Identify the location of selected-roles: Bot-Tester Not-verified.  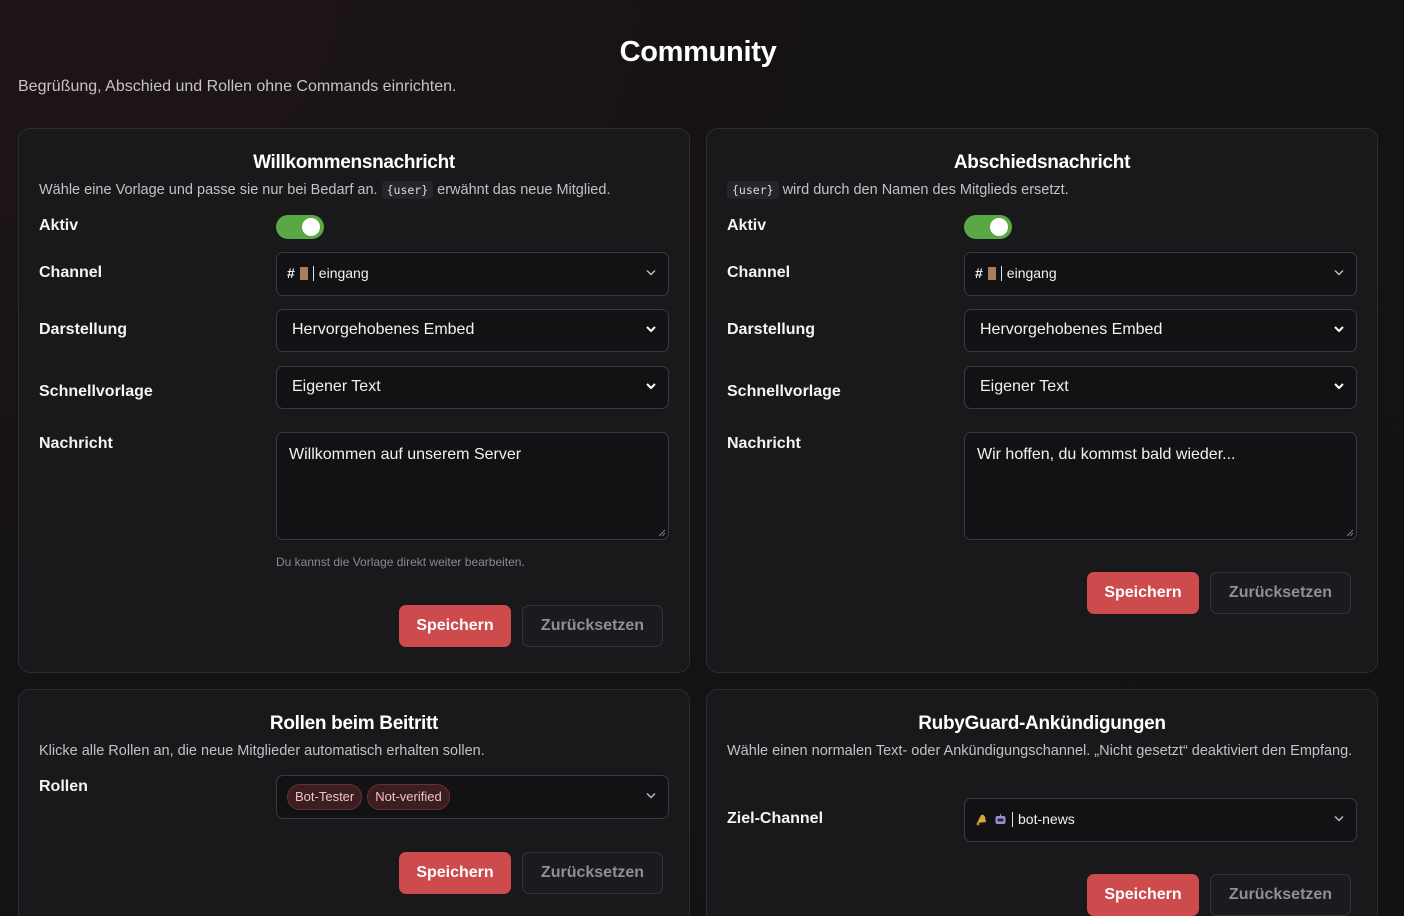
(371, 797).